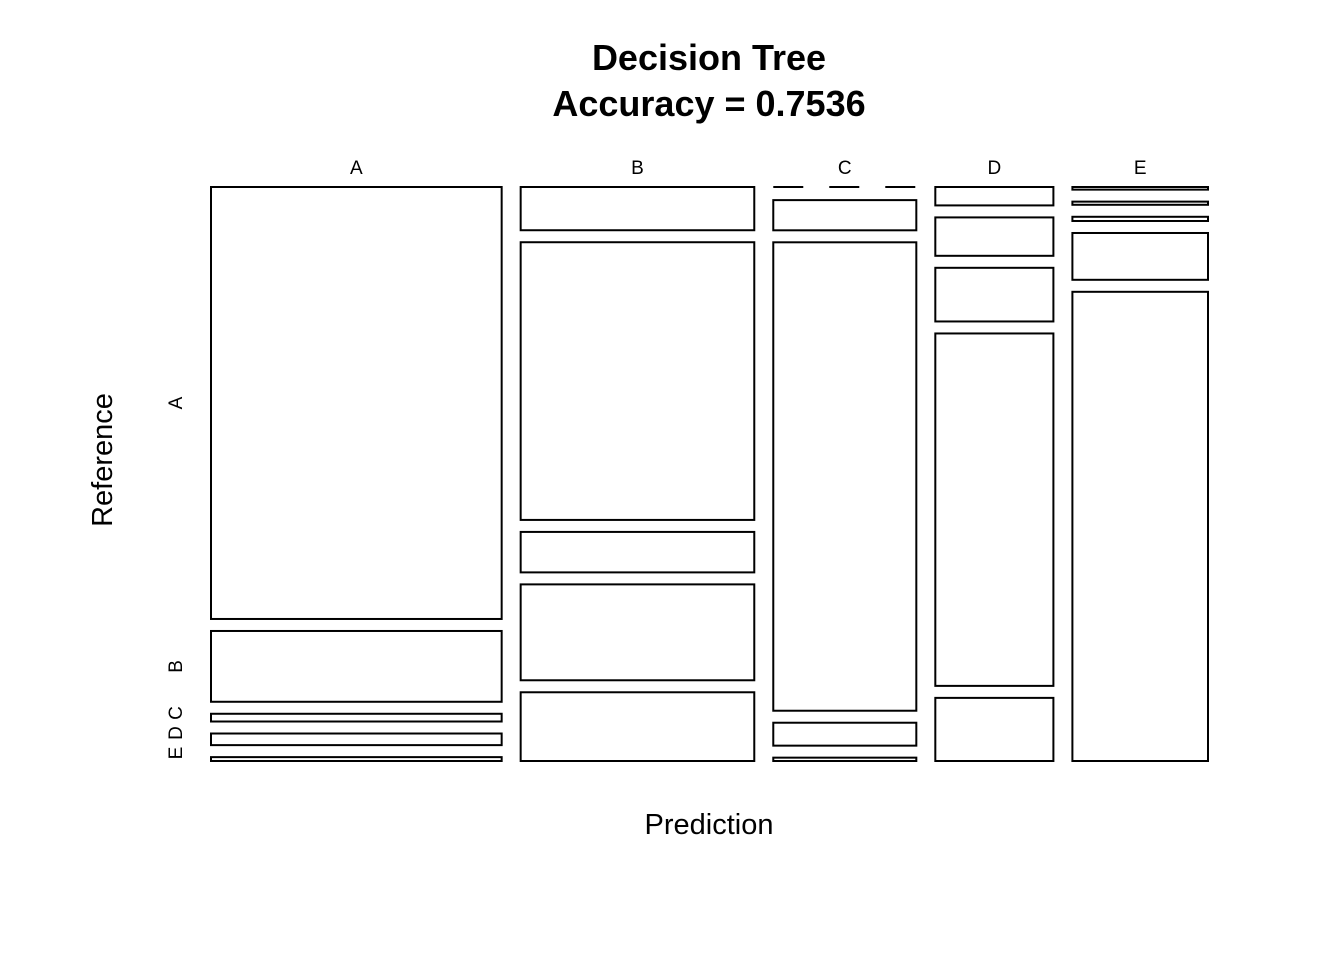 Image resolution: width=1344 pixels, height=960 pixels. I want to click on col-label-B: B, so click(637, 168).